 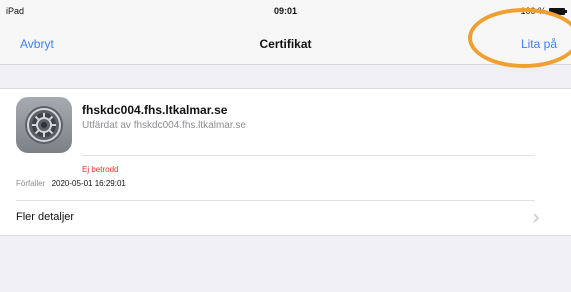 I want to click on trust-status-label: Ej betrodd, so click(x=100, y=169).